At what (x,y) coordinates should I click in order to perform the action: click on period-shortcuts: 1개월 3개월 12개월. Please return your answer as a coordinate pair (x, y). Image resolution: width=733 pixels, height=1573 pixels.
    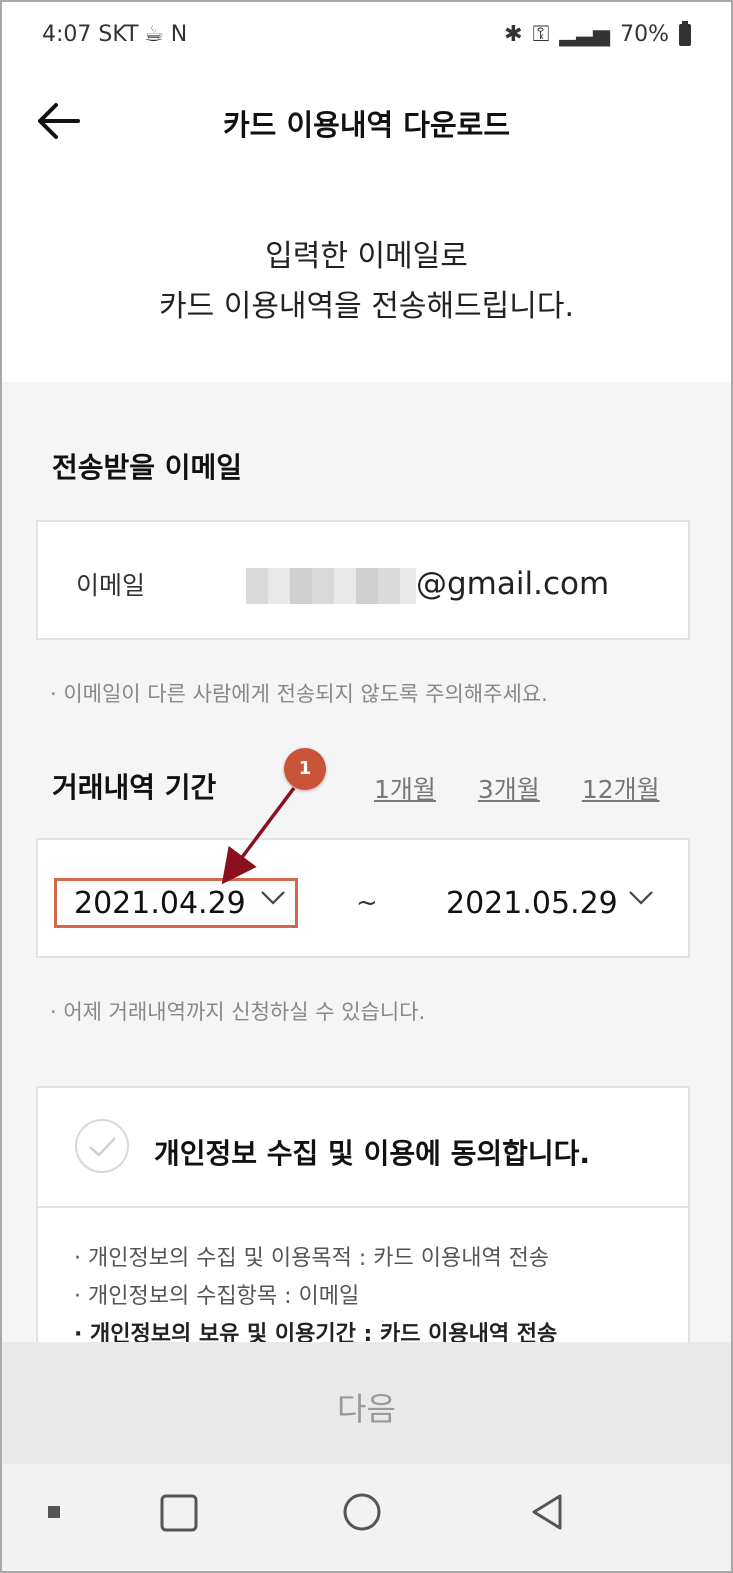
    Looking at the image, I should click on (517, 788).